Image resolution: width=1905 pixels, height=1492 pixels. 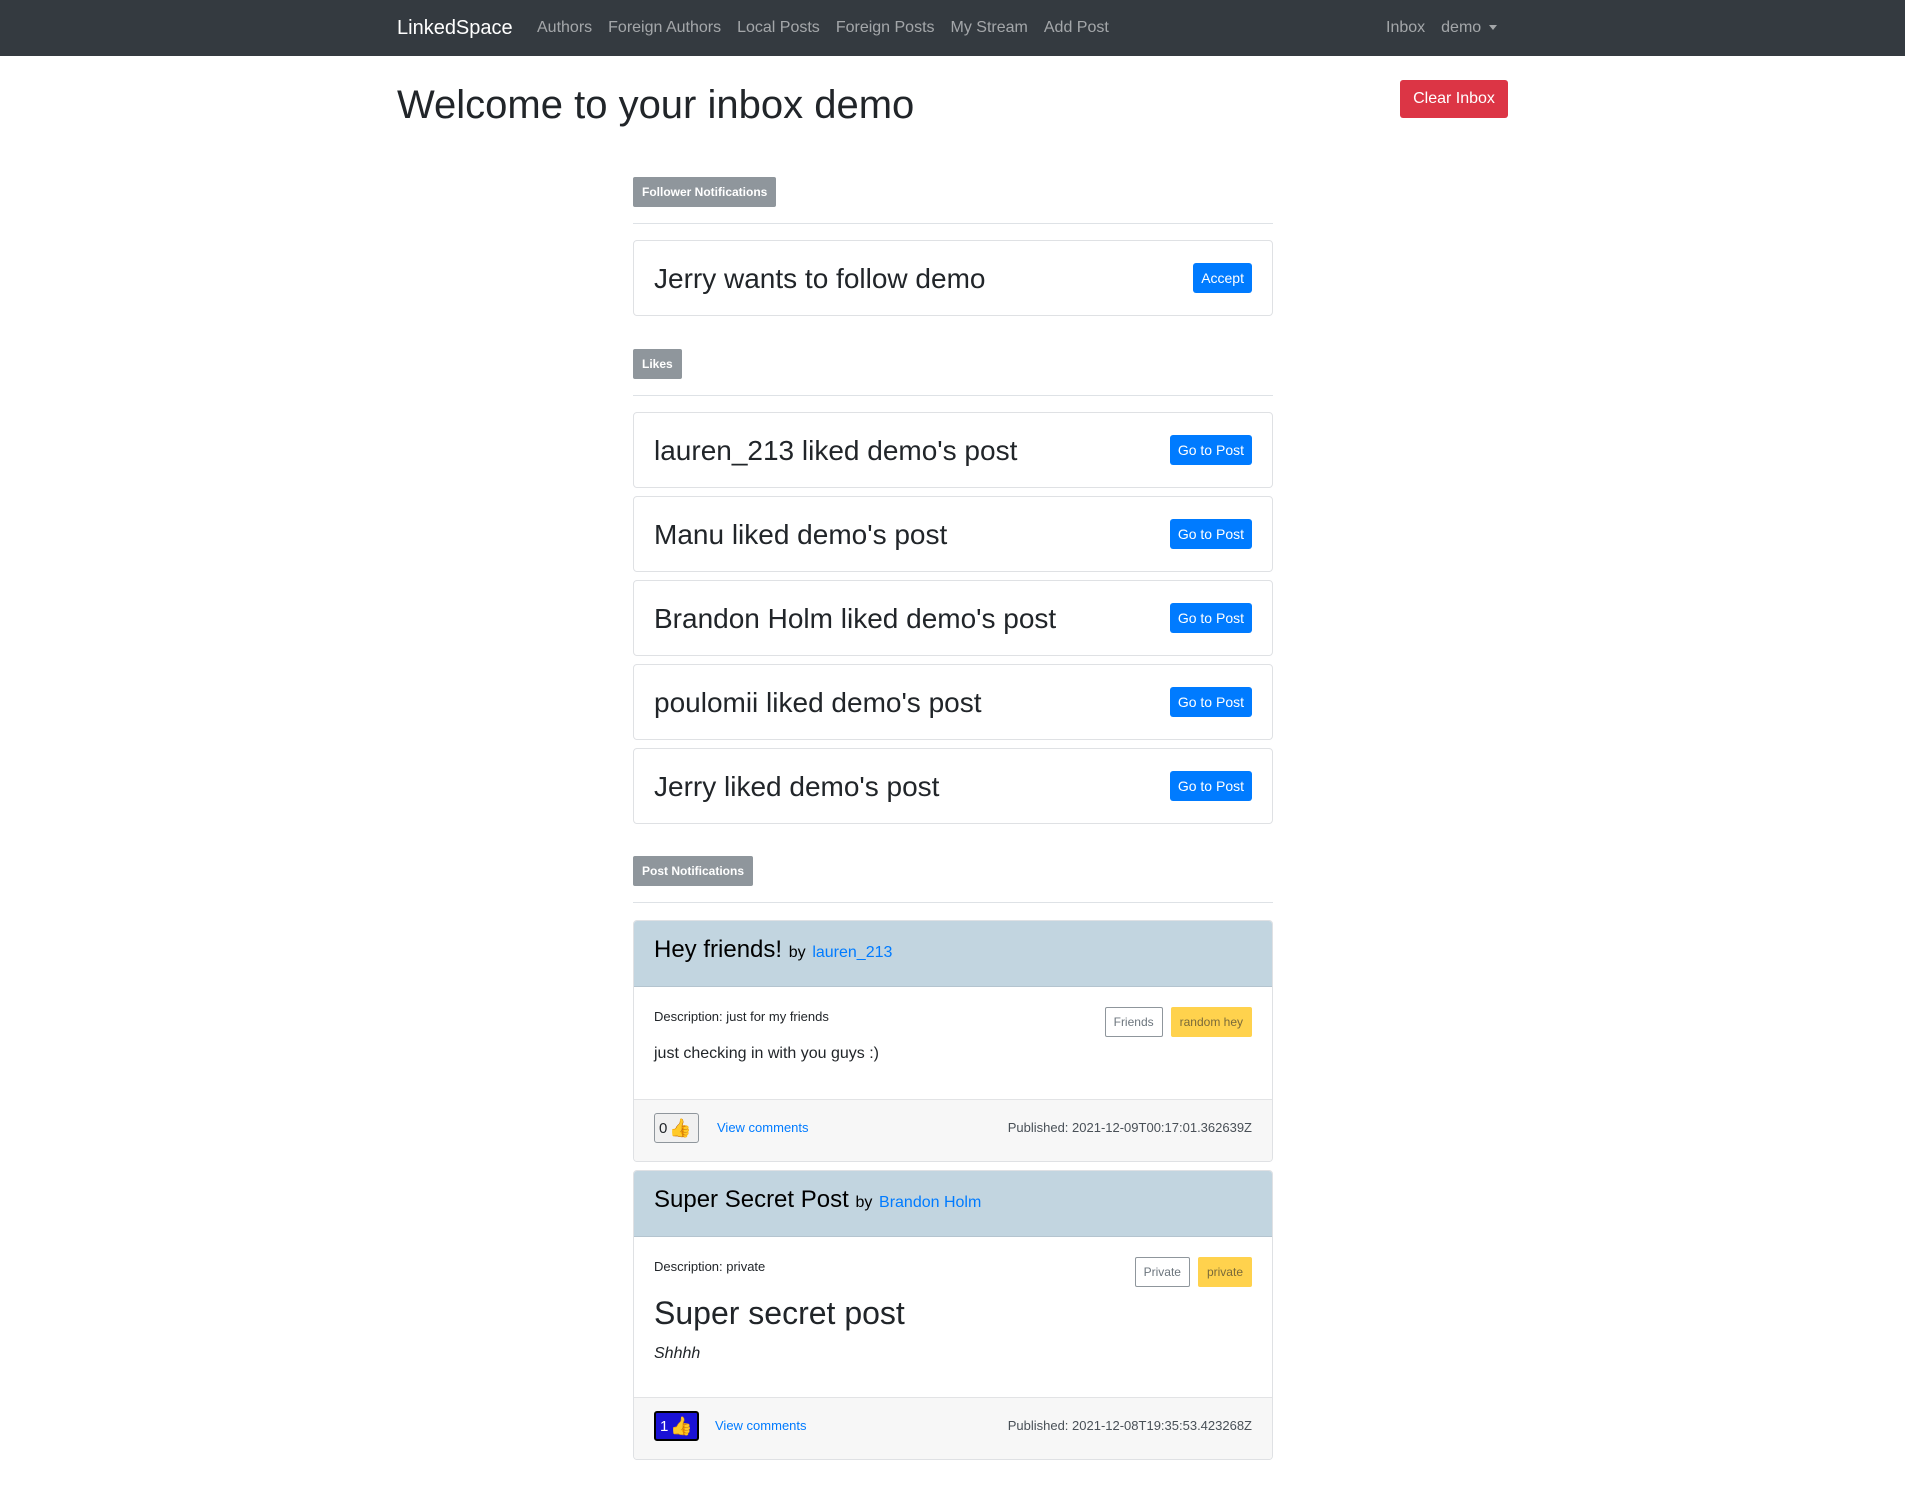 I want to click on post-notifications-badge: Post Notifications, so click(x=693, y=871).